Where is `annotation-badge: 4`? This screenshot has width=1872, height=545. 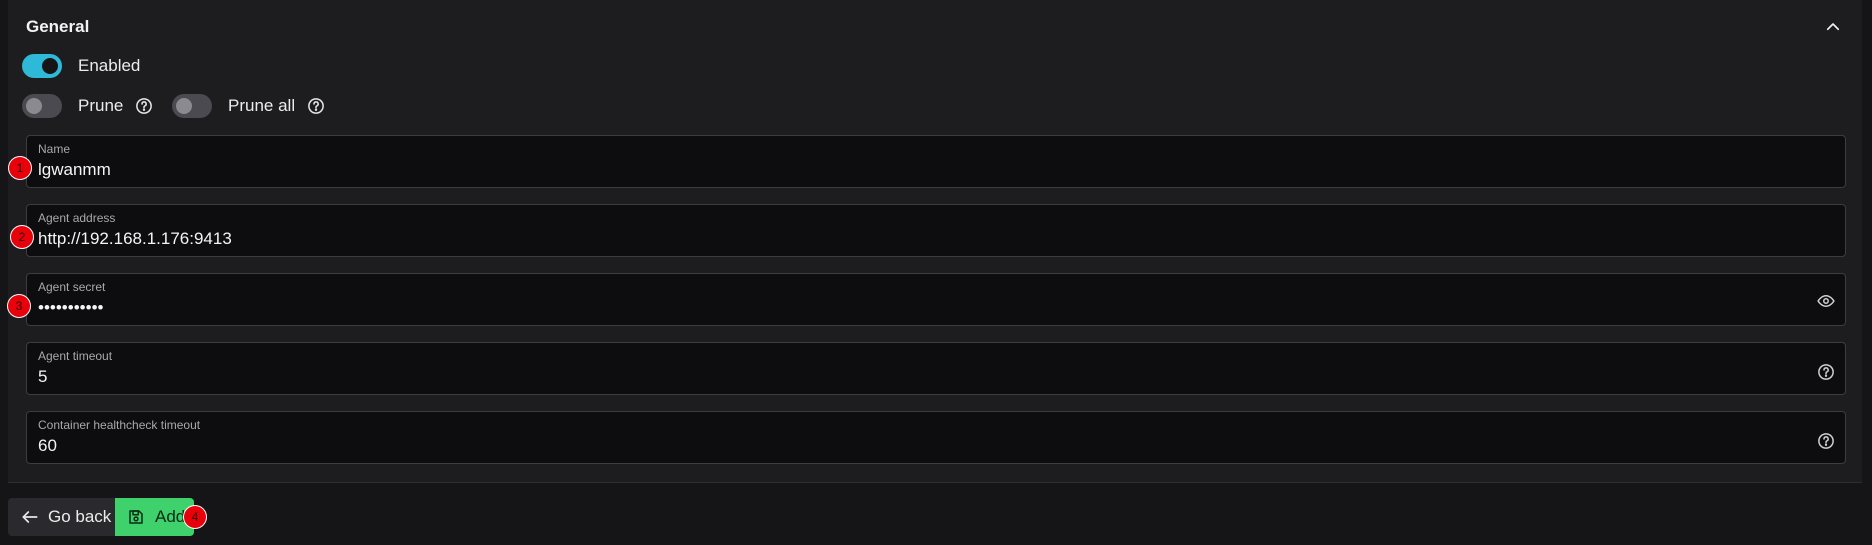 annotation-badge: 4 is located at coordinates (195, 517).